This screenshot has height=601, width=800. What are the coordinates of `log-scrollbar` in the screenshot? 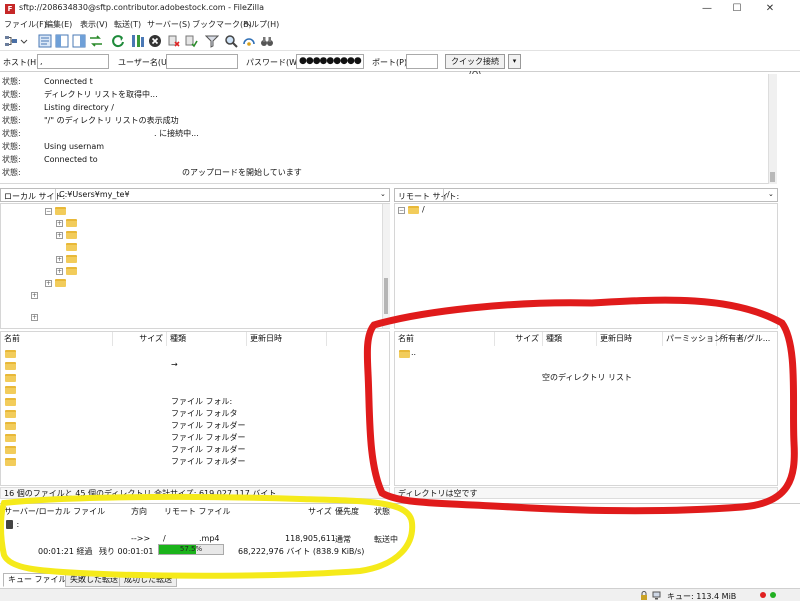 It's located at (772, 129).